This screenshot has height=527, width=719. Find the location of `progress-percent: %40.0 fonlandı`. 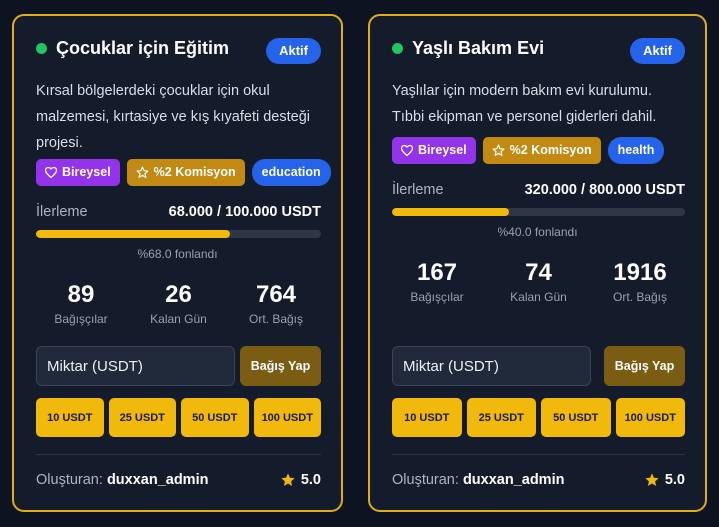

progress-percent: %40.0 fonlandı is located at coordinates (537, 232).